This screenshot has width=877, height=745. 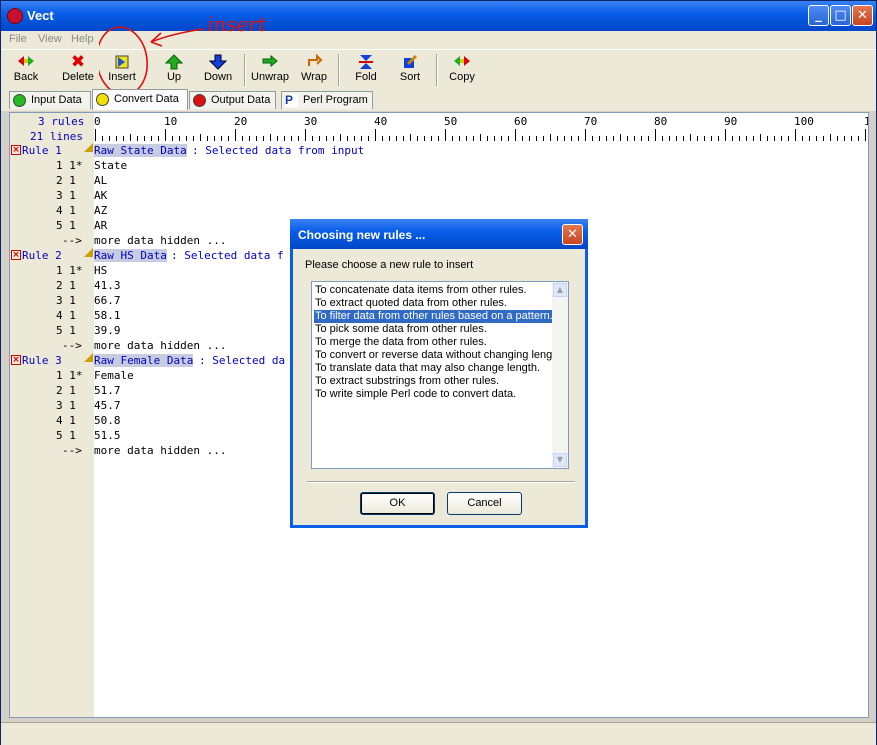 What do you see at coordinates (100, 270) in the screenshot?
I see `data-line: HS` at bounding box center [100, 270].